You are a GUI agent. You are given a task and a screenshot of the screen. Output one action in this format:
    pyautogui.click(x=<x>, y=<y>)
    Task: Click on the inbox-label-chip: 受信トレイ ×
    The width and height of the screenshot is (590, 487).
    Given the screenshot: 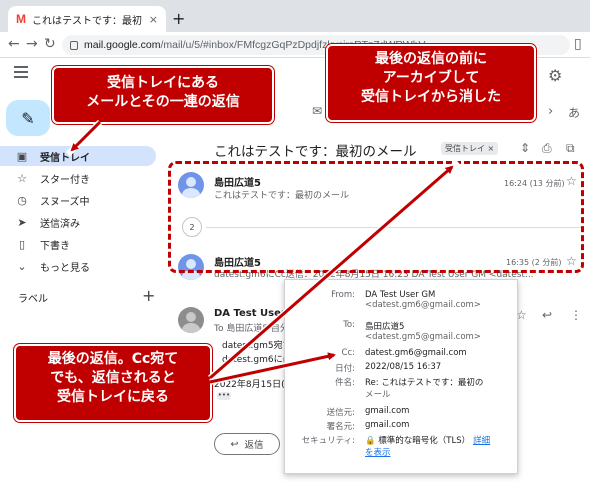 What is the action you would take?
    pyautogui.click(x=470, y=148)
    